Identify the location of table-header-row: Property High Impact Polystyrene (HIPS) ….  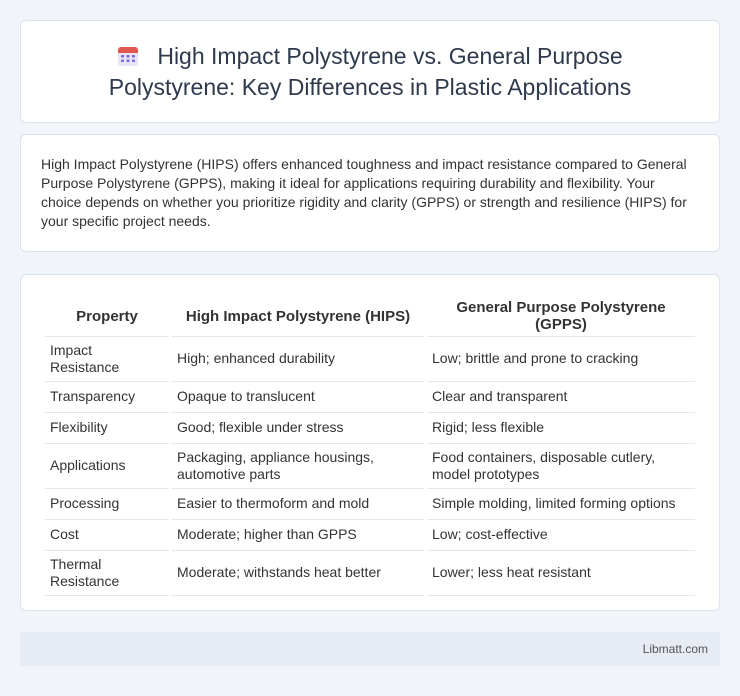
(370, 315).